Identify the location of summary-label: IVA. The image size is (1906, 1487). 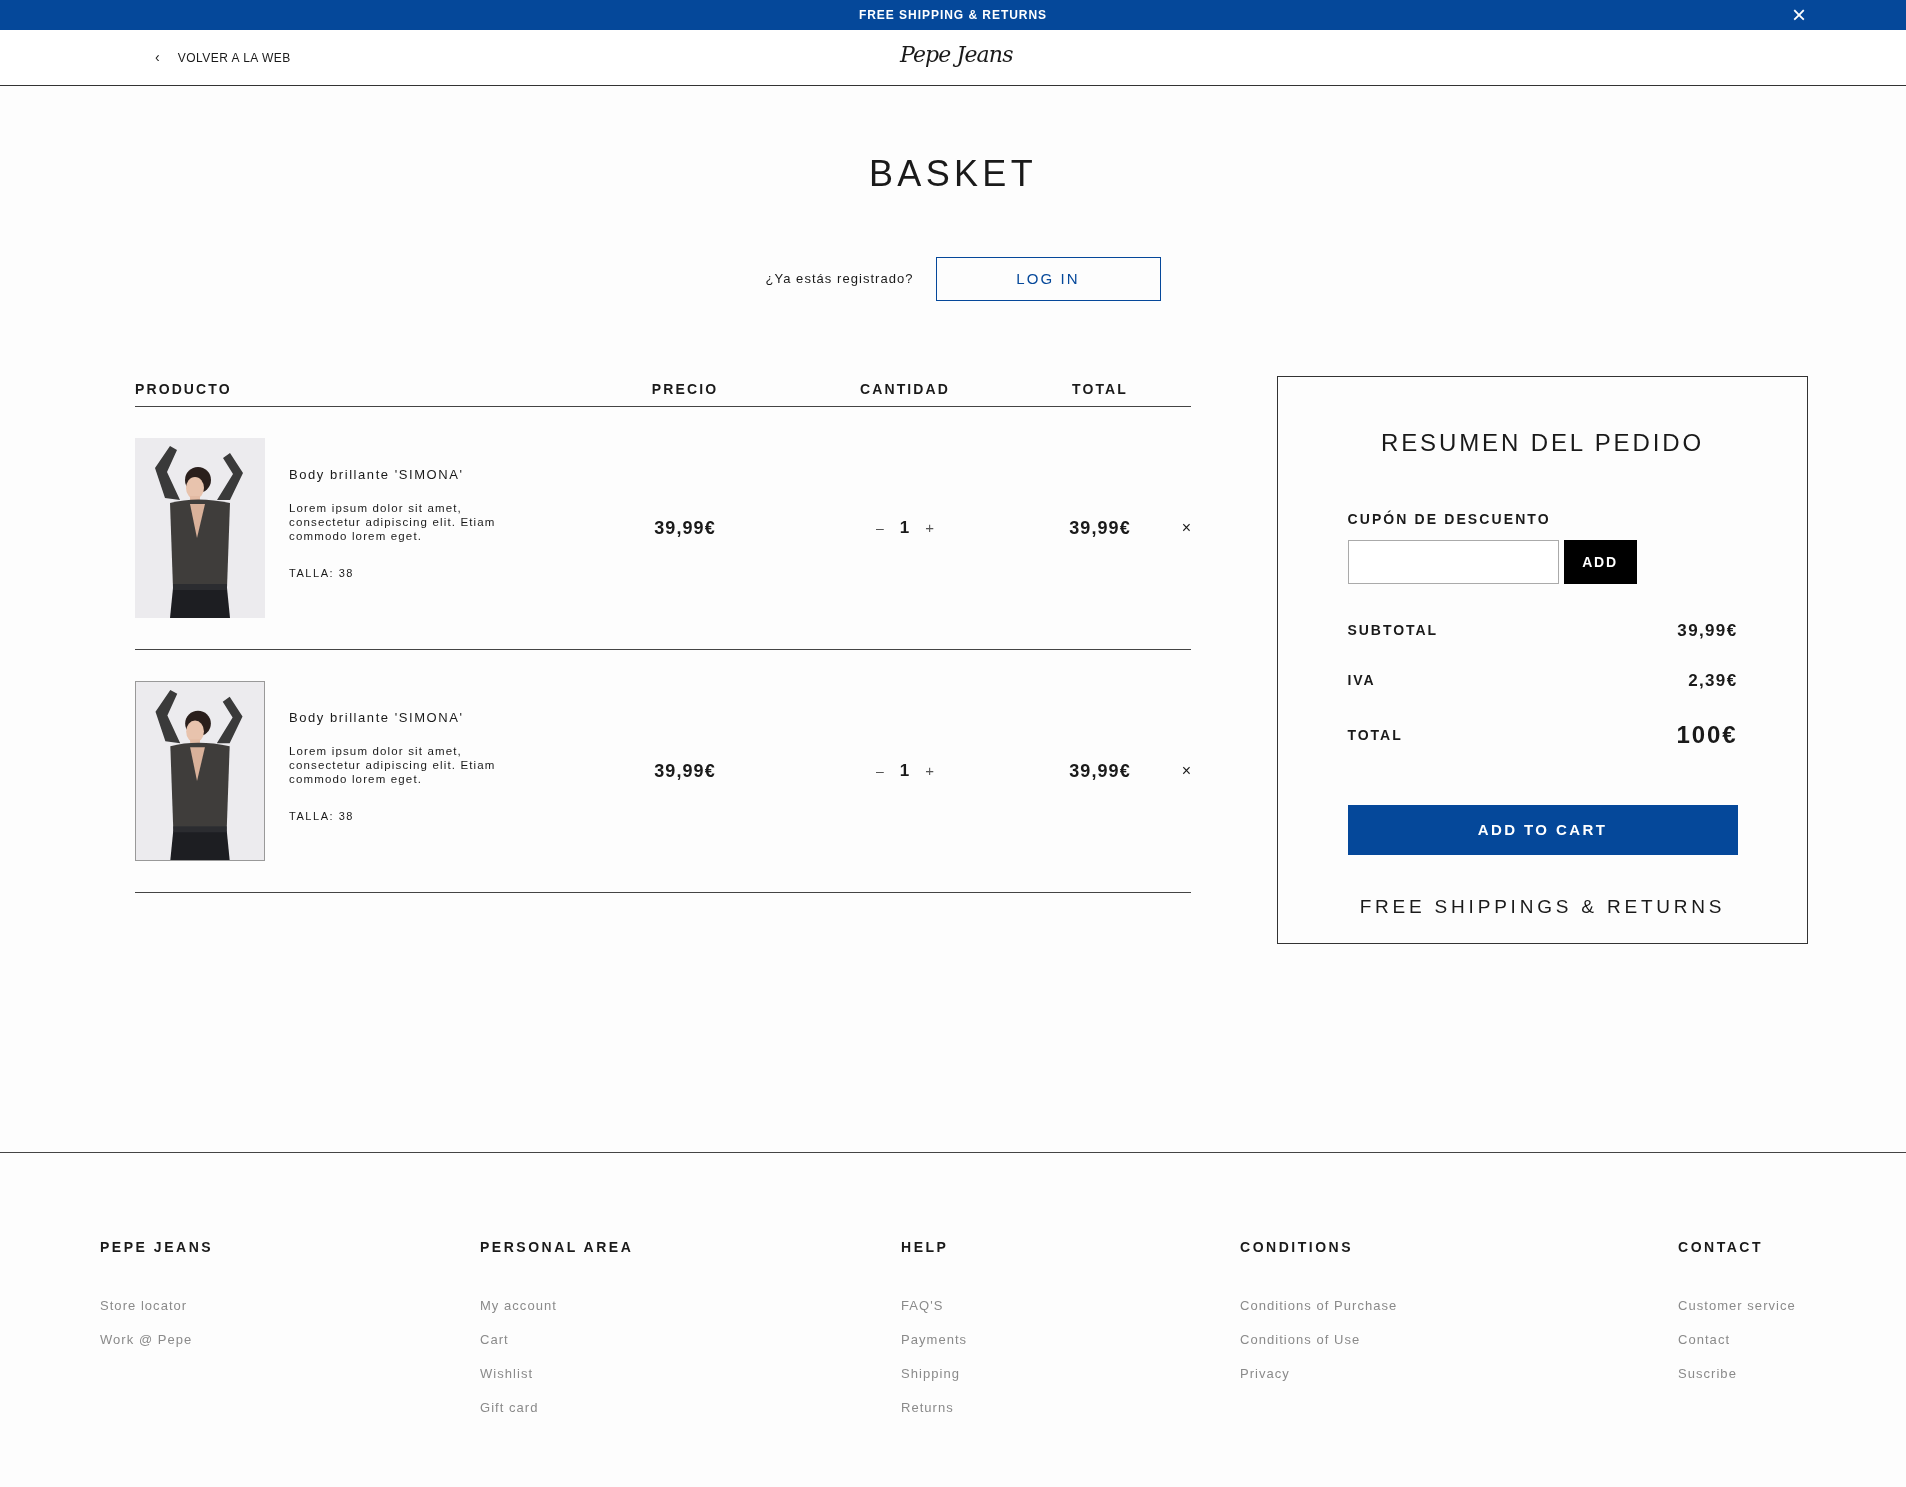
(1361, 680).